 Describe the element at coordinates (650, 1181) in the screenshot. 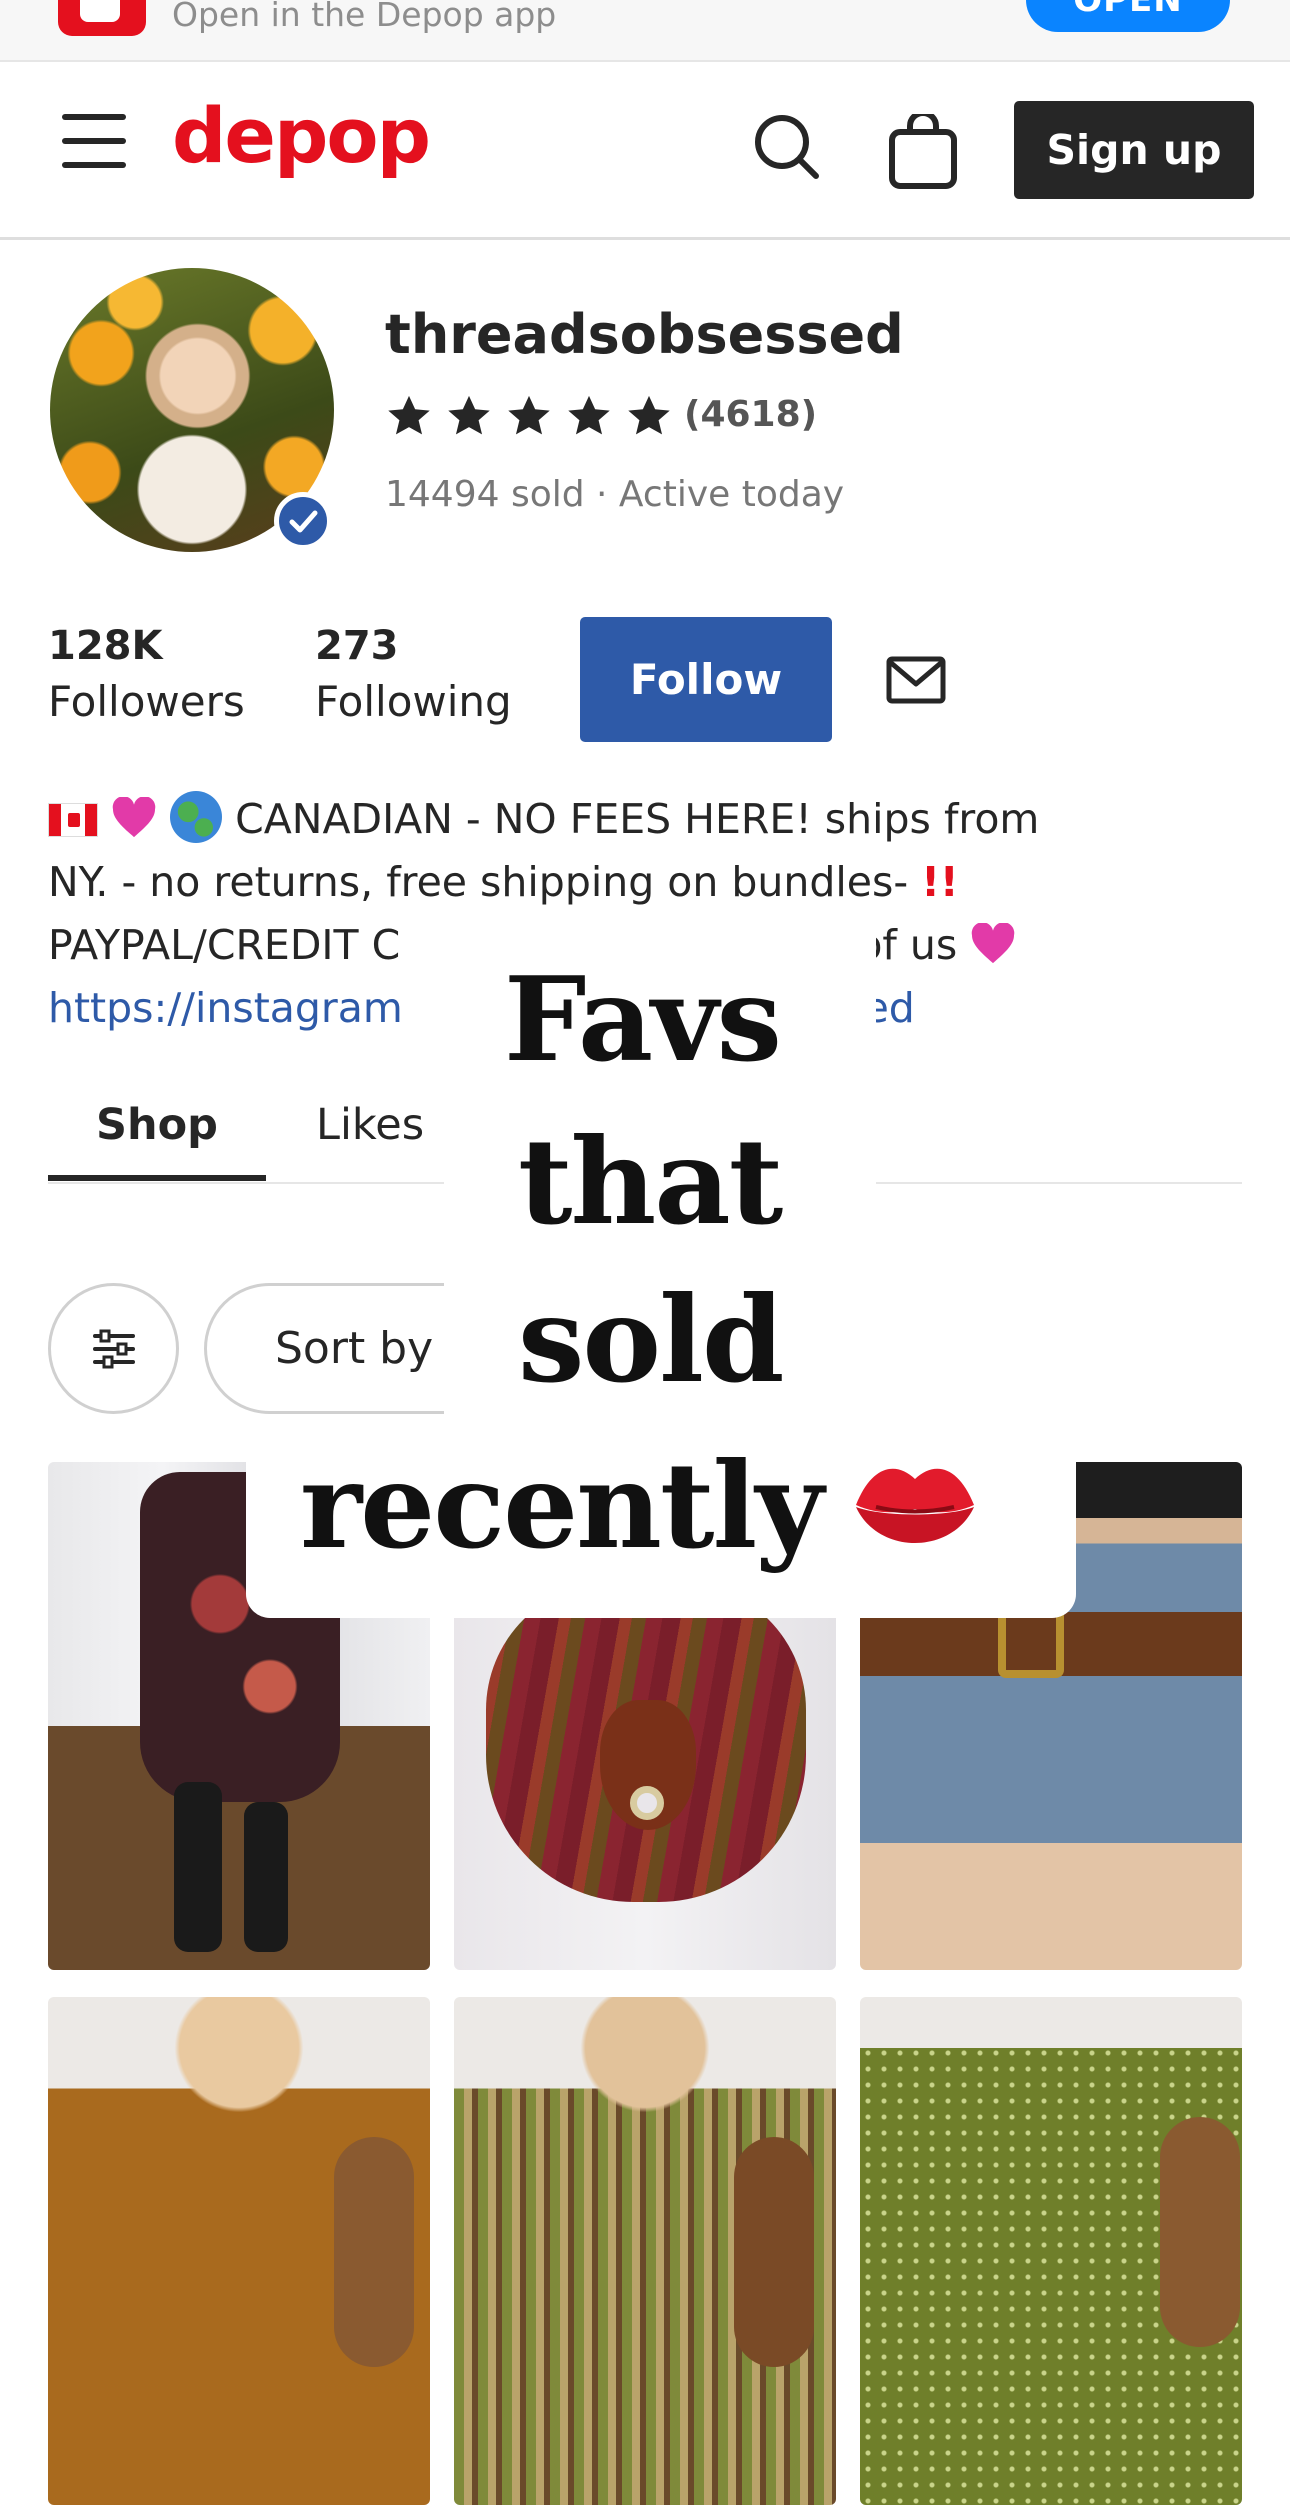

I see `sticker-line-2: that` at that location.